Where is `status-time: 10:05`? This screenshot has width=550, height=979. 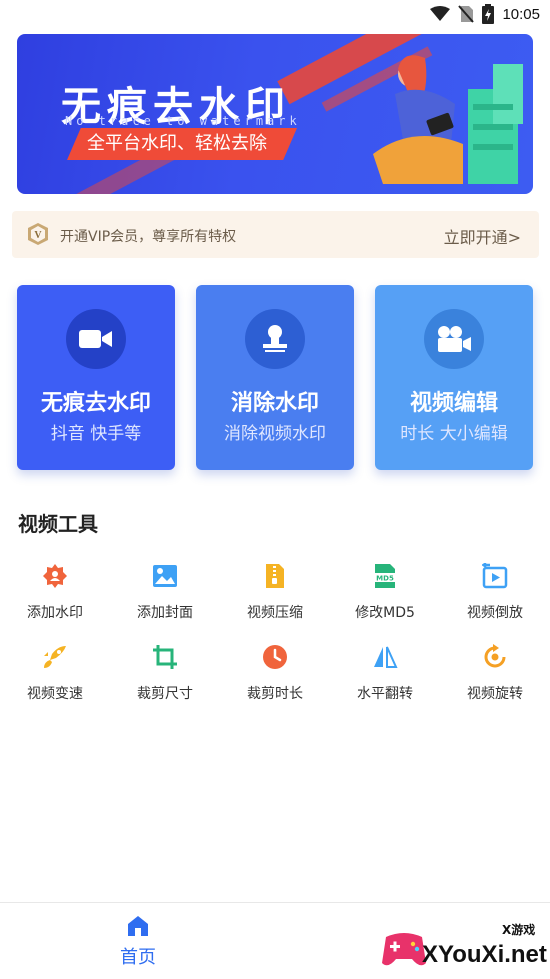
status-time: 10:05 is located at coordinates (521, 14).